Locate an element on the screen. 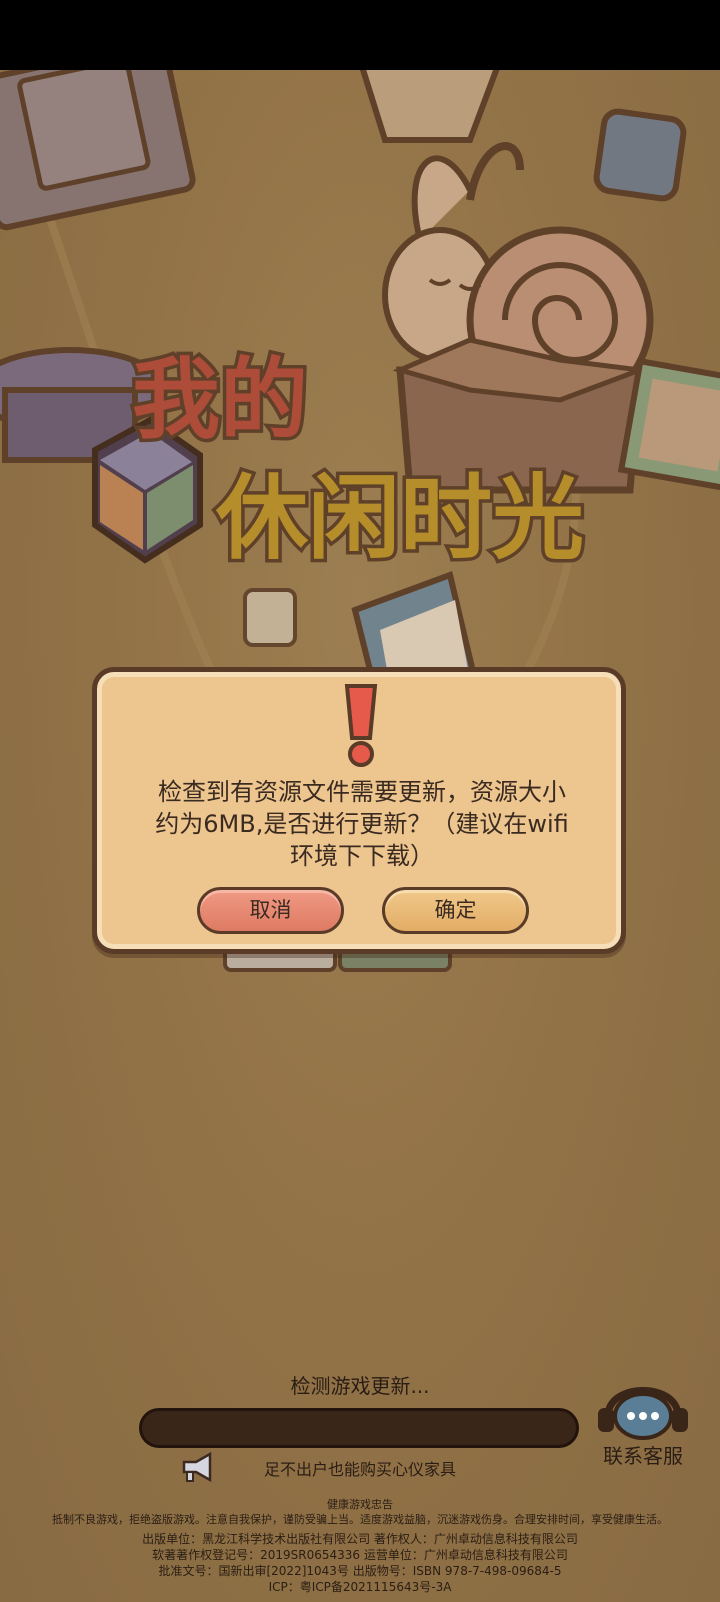 This screenshot has height=1602, width=720. copyright-registration-line: 软著著作权登记号：2019SR0654336 运营单位：广州卓动信息科技有限公司 is located at coordinates (360, 1555).